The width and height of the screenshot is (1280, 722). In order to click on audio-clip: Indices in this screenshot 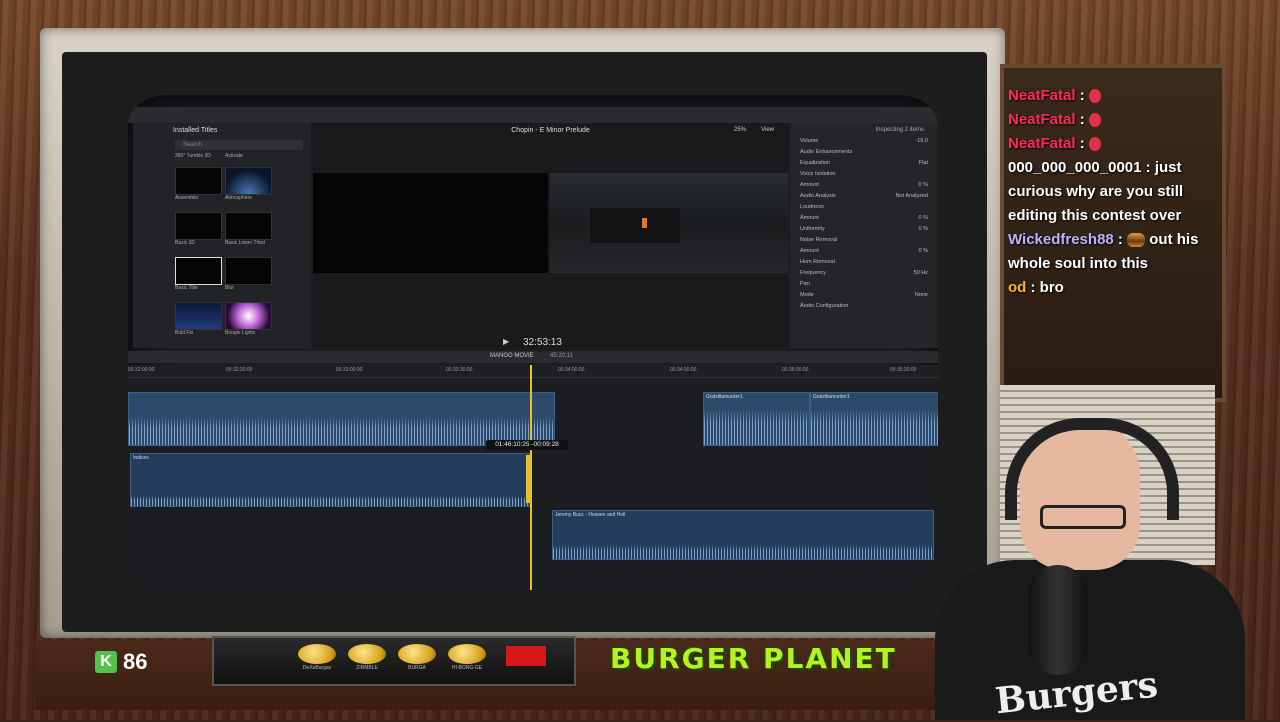, I will do `click(330, 480)`.